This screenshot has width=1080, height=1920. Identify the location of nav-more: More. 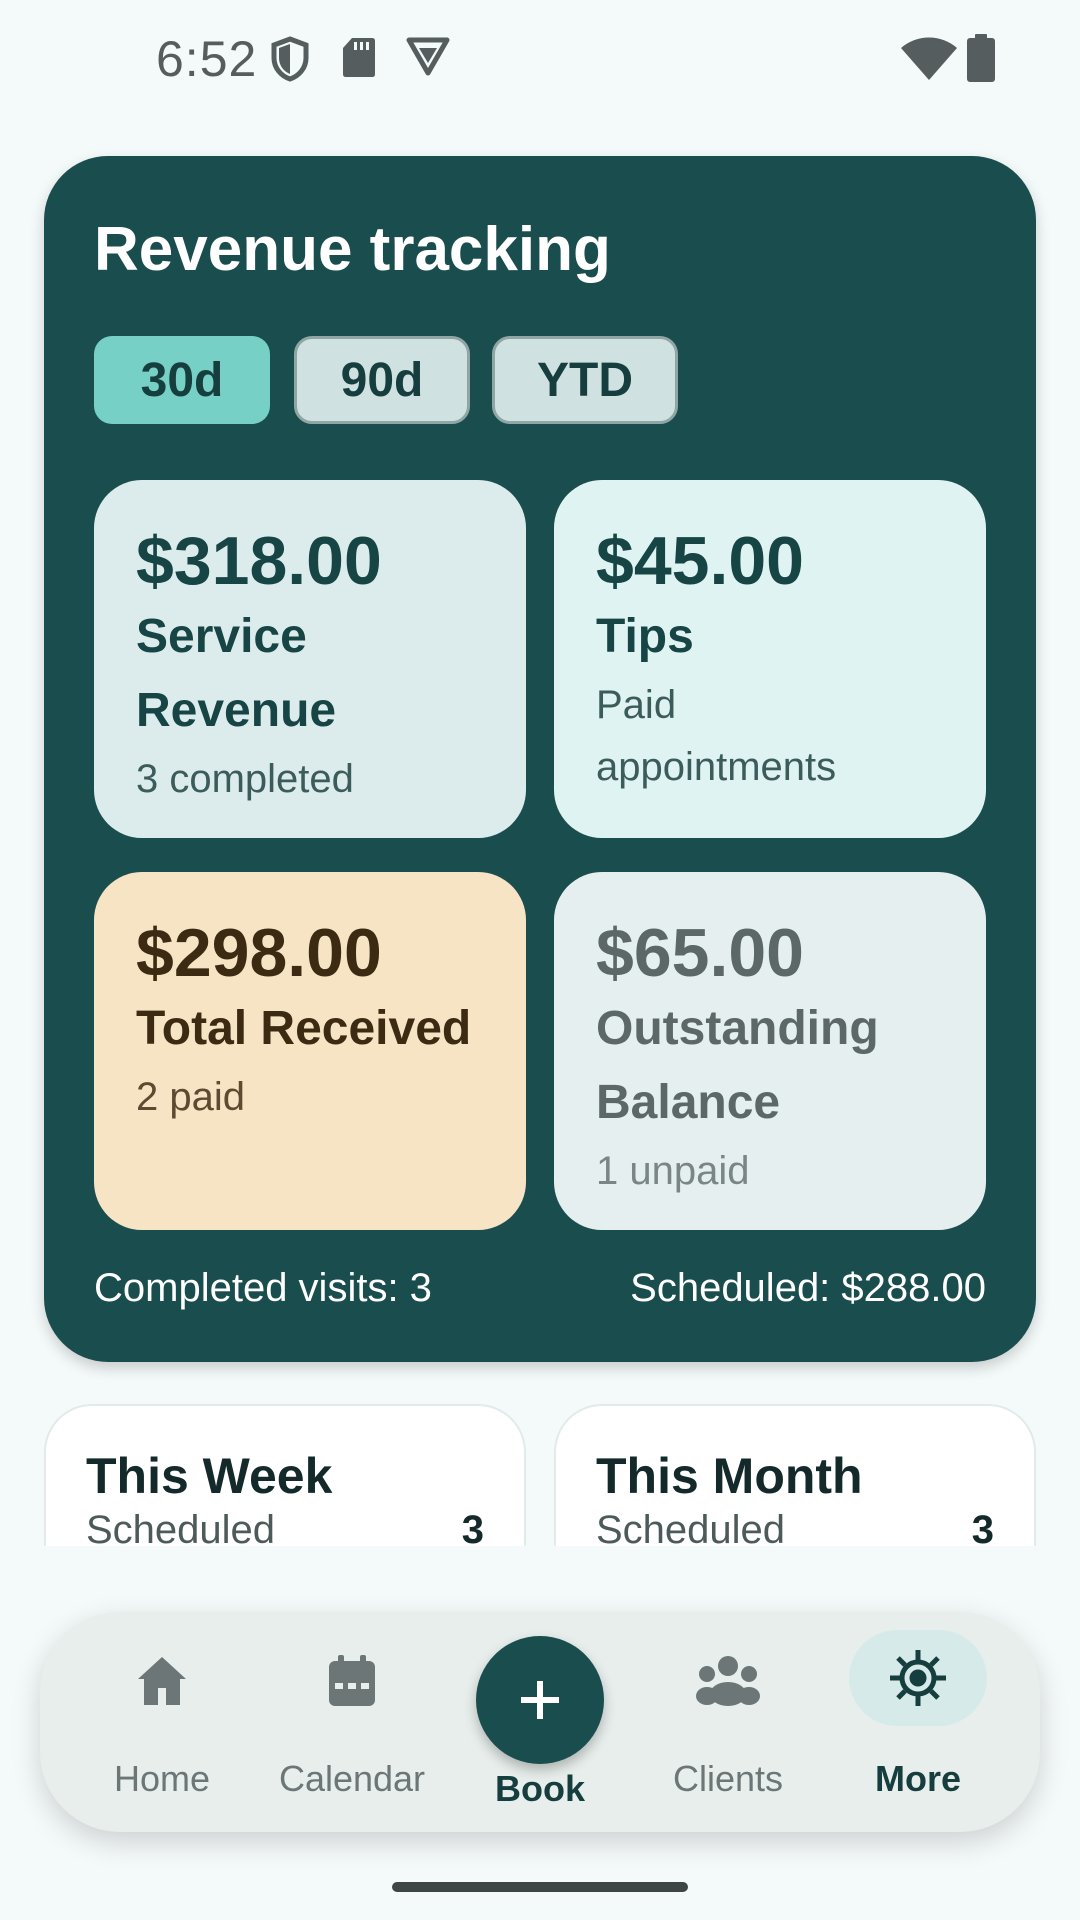
(918, 1722).